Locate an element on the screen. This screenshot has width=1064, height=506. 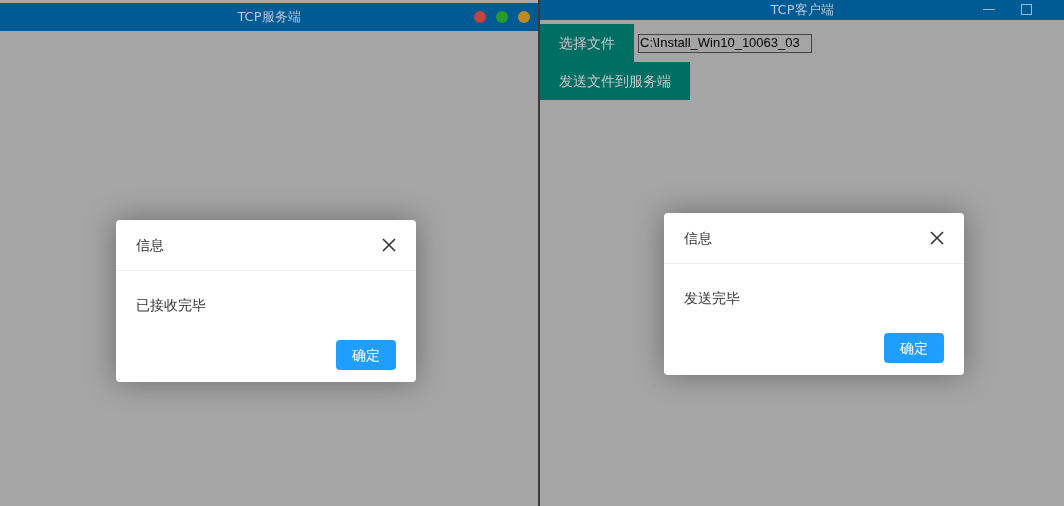
dialog-message: 已接收完毕 is located at coordinates (171, 305).